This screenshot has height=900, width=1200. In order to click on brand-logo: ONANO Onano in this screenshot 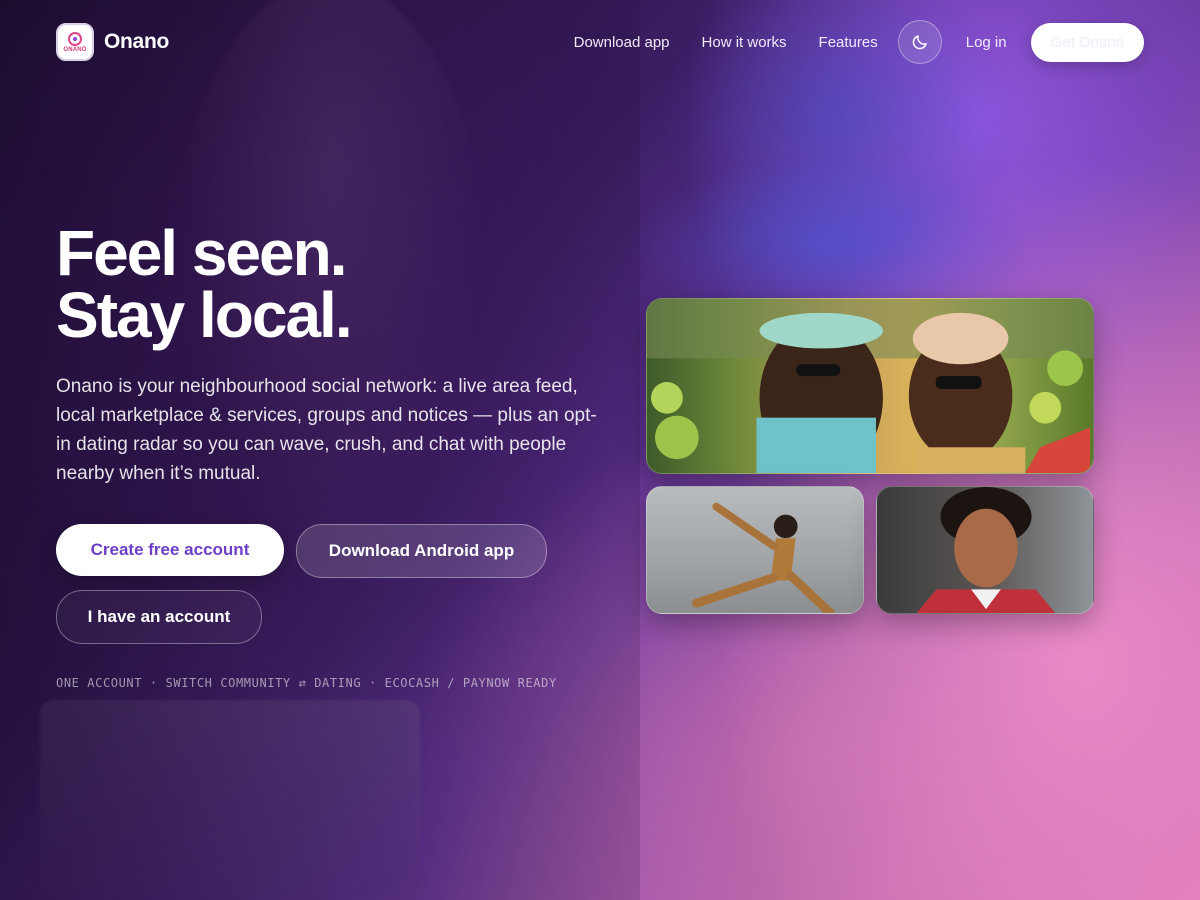, I will do `click(112, 42)`.